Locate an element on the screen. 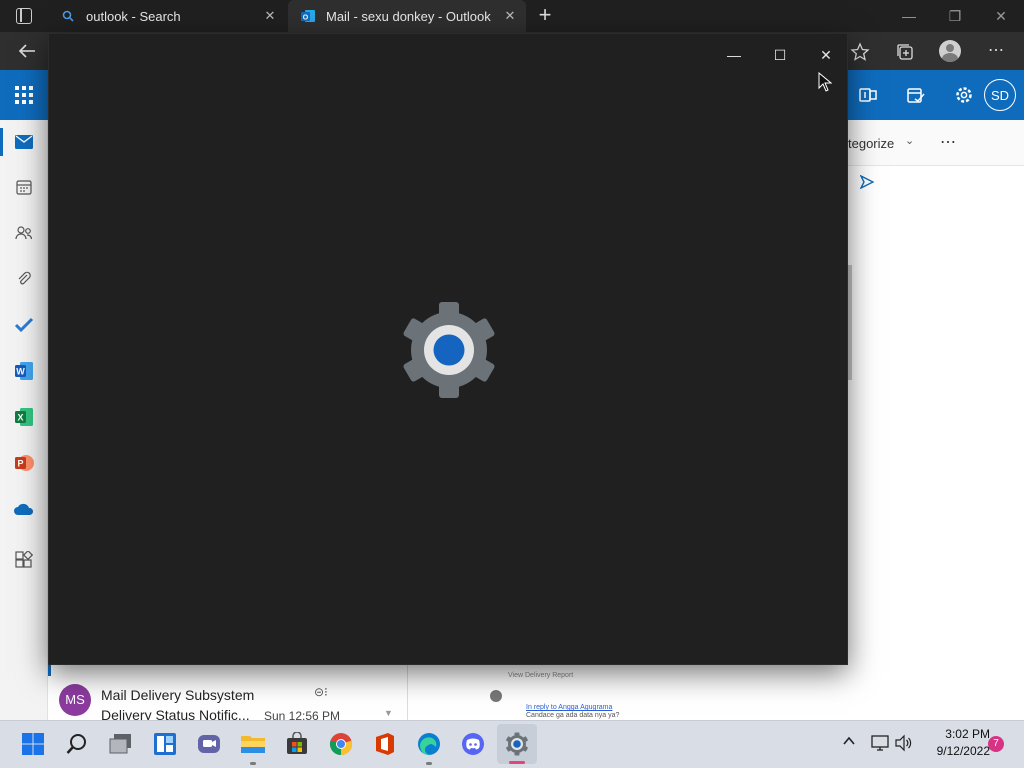  selected-indicator is located at coordinates (49, 670).